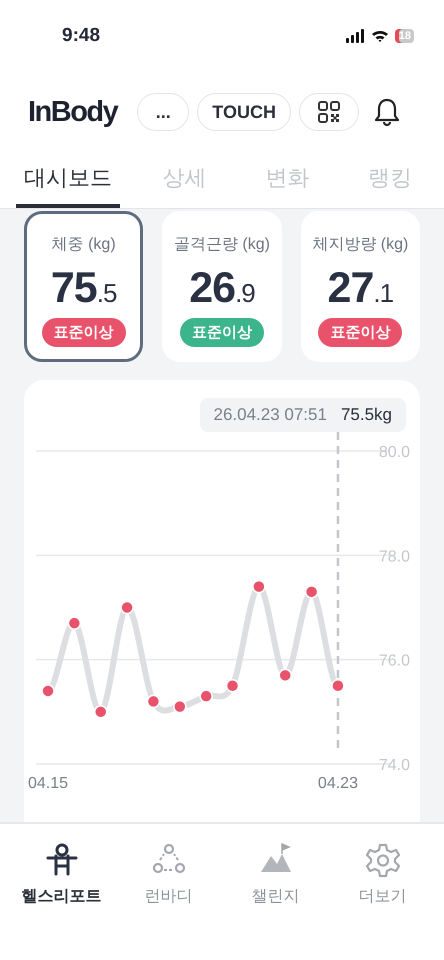 The width and height of the screenshot is (444, 960). Describe the element at coordinates (394, 661) in the screenshot. I see `y-axis-label: 76.0` at that location.